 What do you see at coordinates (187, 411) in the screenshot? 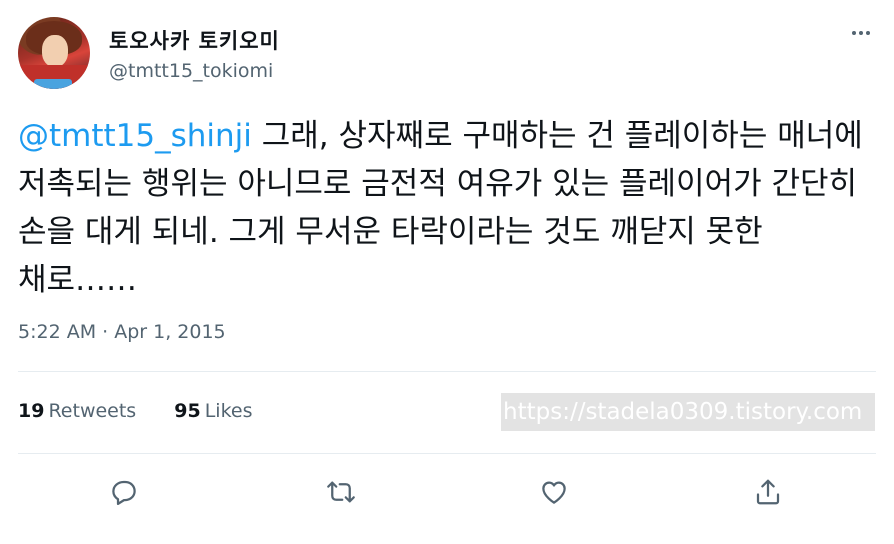
I see `likes-count: 95` at bounding box center [187, 411].